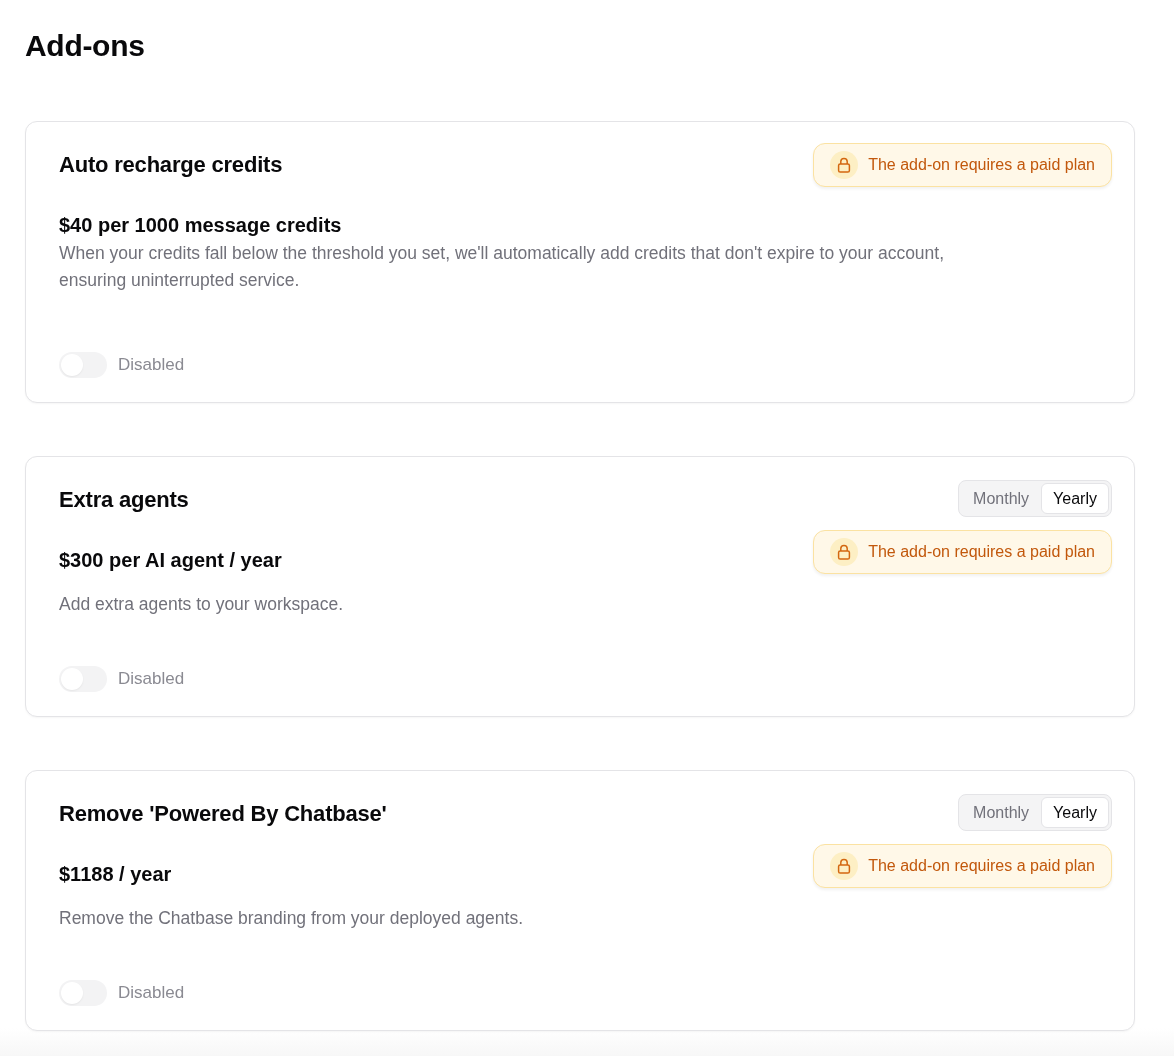  Describe the element at coordinates (200, 225) in the screenshot. I see `price-text: $40 per 1000 message credits` at that location.